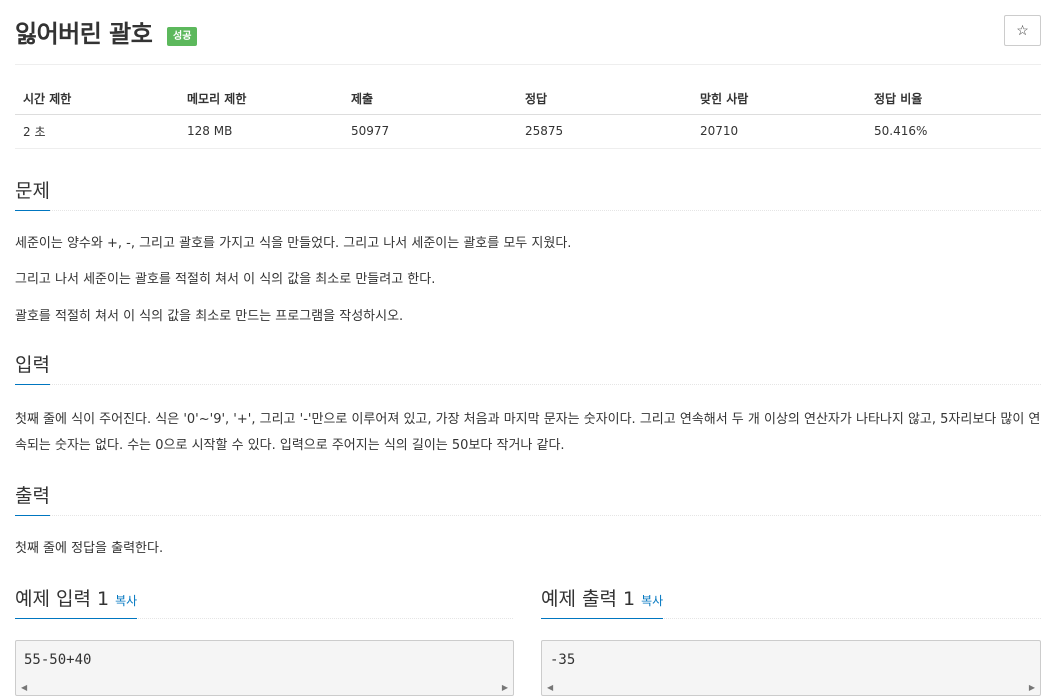  Describe the element at coordinates (588, 599) in the screenshot. I see `sample-output-title: 예제 출력 1` at that location.